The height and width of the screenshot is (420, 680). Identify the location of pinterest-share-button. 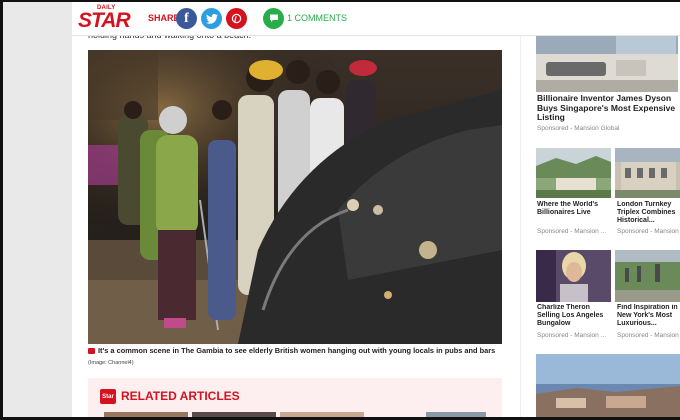
(236, 18).